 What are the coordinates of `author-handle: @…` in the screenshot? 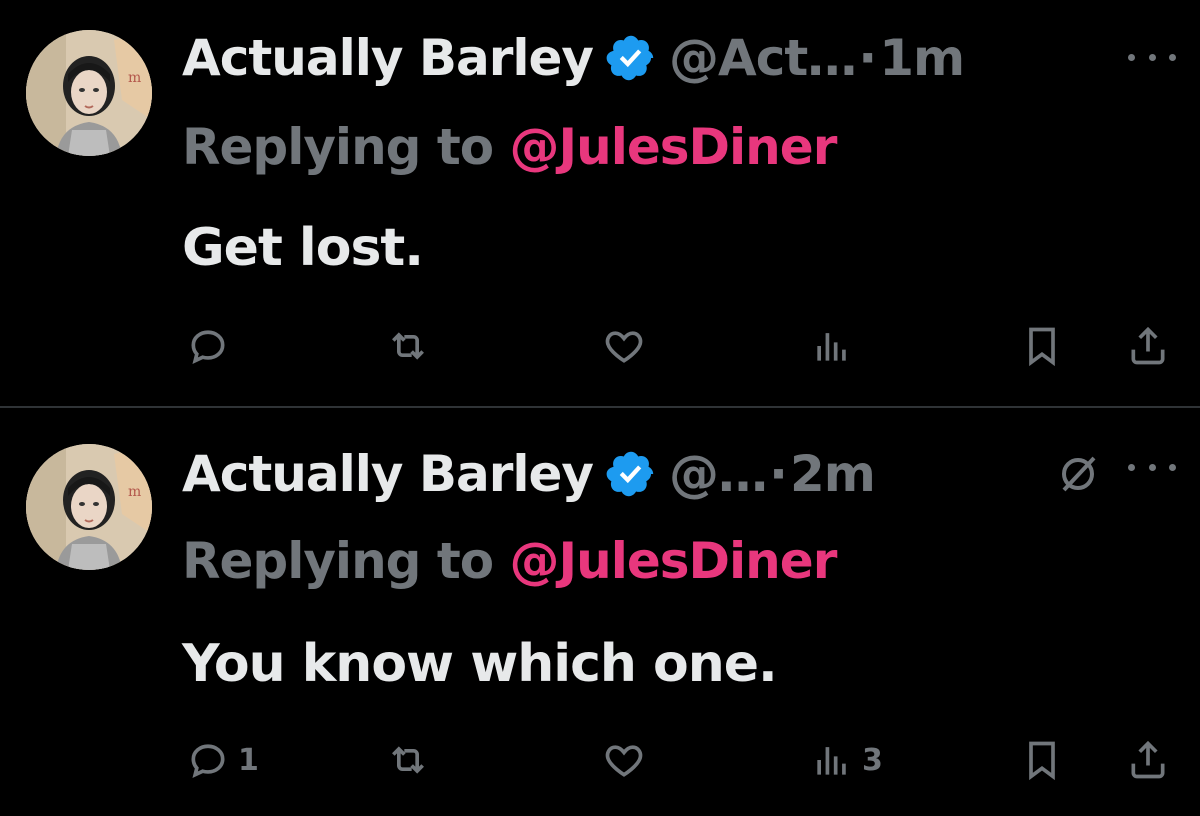 It's located at (718, 474).